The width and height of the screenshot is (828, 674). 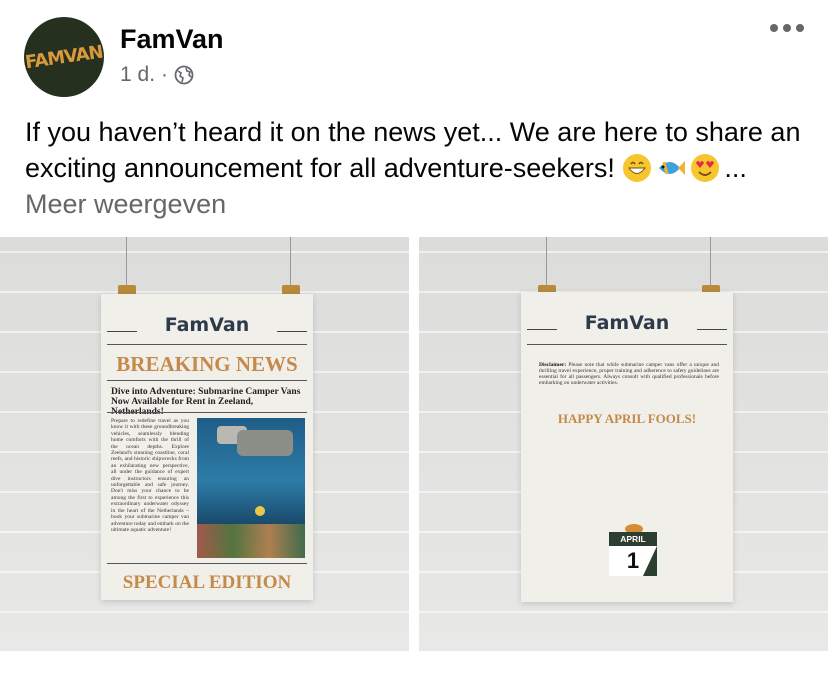 What do you see at coordinates (705, 168) in the screenshot?
I see `heart-eyes-emoji` at bounding box center [705, 168].